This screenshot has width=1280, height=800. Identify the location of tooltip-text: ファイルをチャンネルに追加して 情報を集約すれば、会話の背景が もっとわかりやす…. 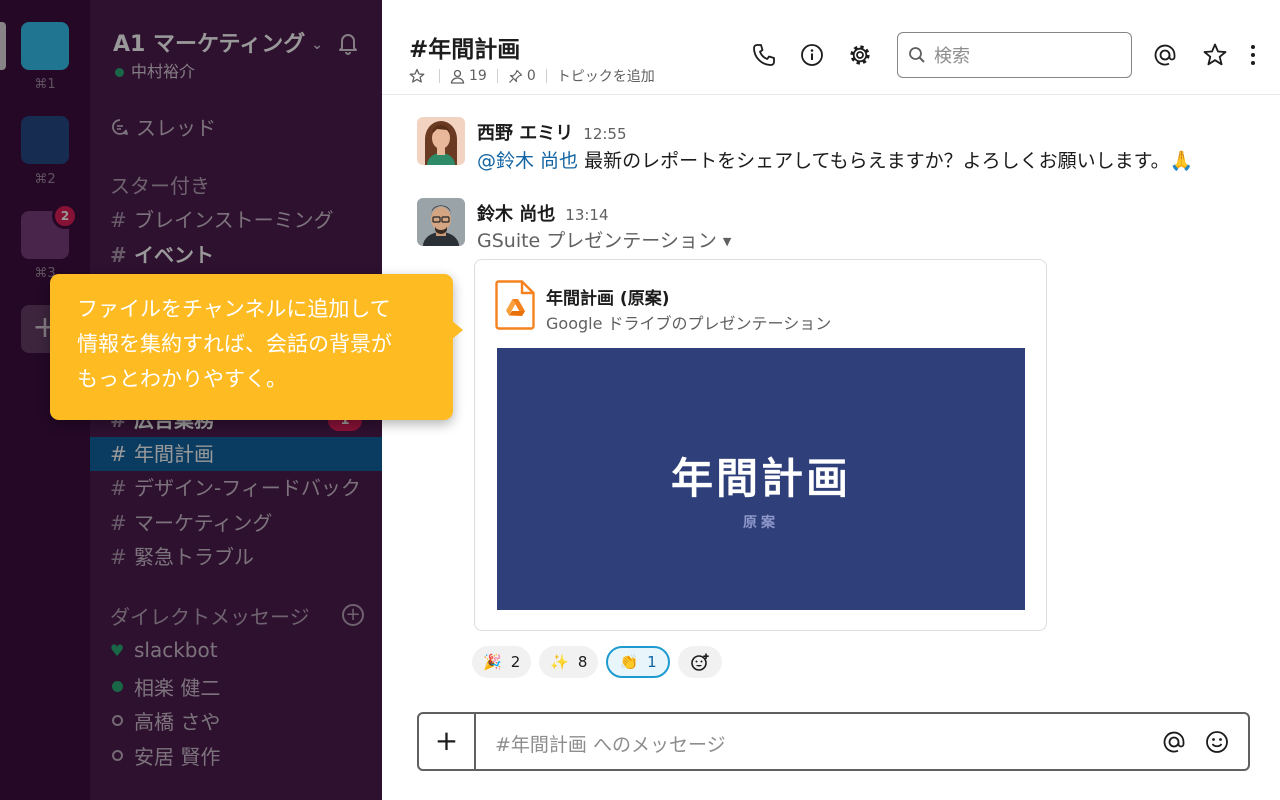
(234, 344).